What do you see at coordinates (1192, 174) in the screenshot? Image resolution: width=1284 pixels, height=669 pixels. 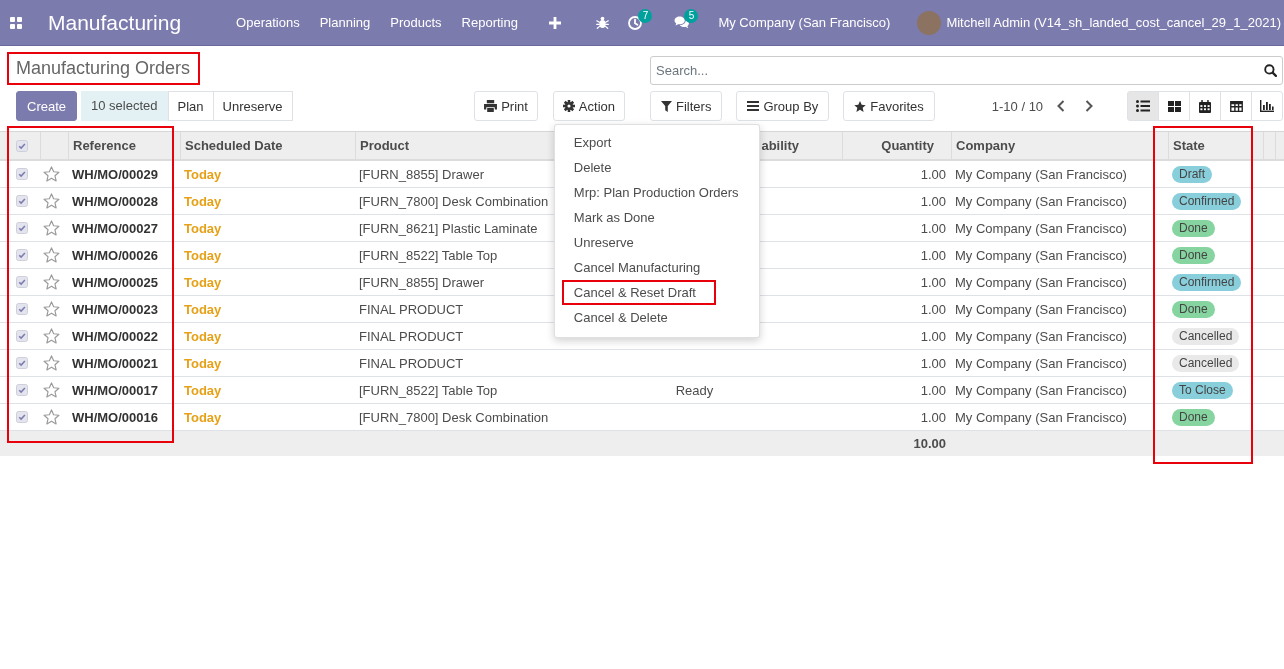 I see `status-badge: Draft` at bounding box center [1192, 174].